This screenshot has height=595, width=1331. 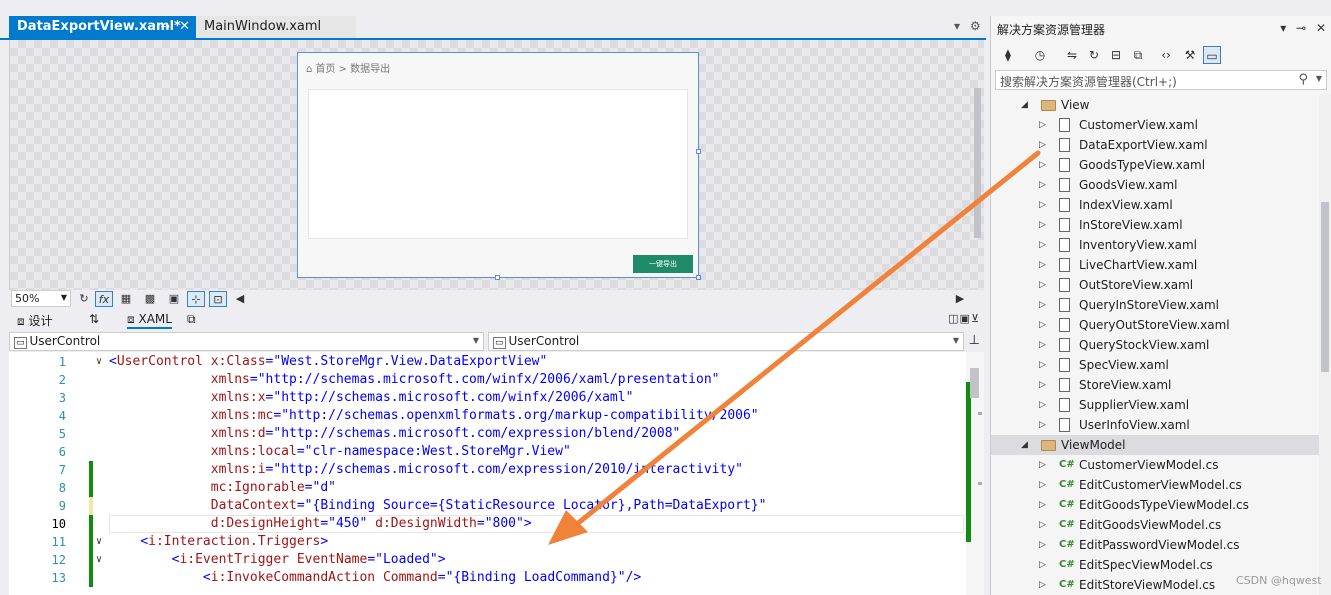 What do you see at coordinates (1155, 465) in the screenshot?
I see `tree-file: ▷ C# CustomerViewModel.cs` at bounding box center [1155, 465].